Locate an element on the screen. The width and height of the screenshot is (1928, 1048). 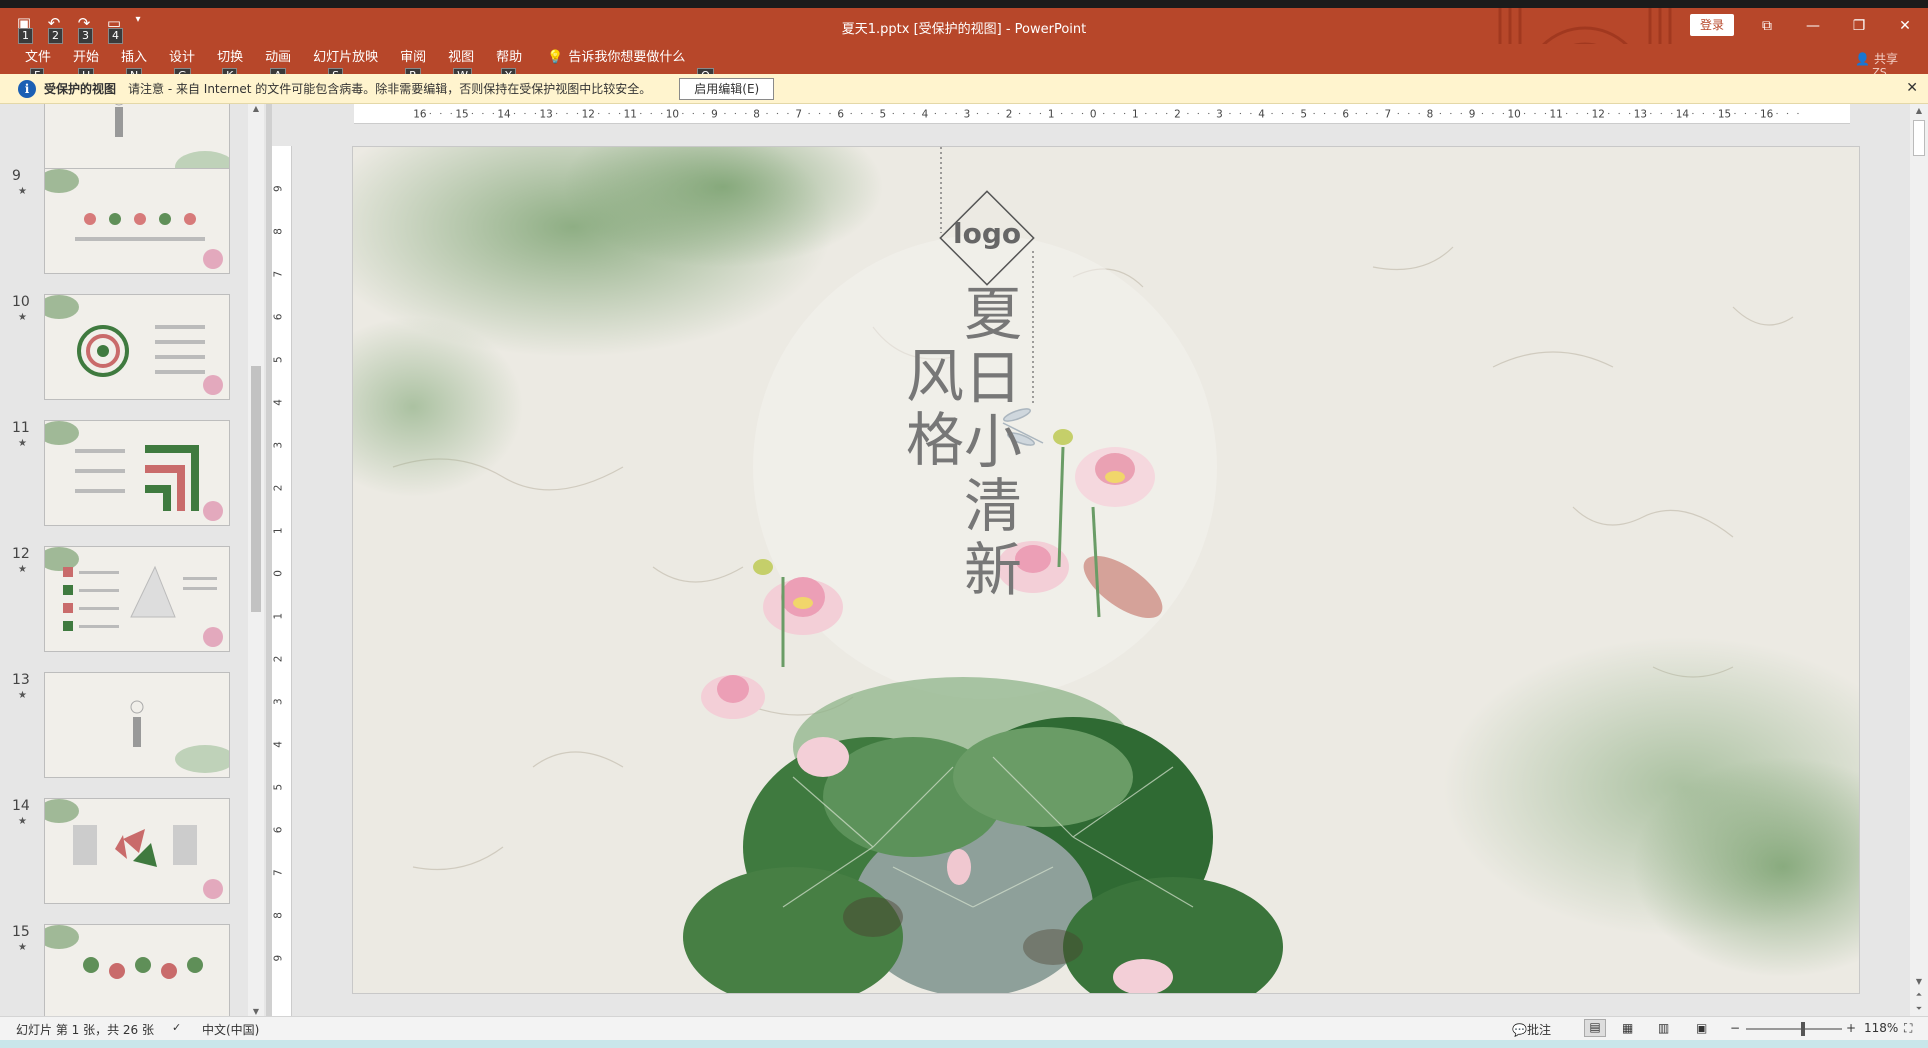
tab-transitions: 切换K is located at coordinates (230, 66).